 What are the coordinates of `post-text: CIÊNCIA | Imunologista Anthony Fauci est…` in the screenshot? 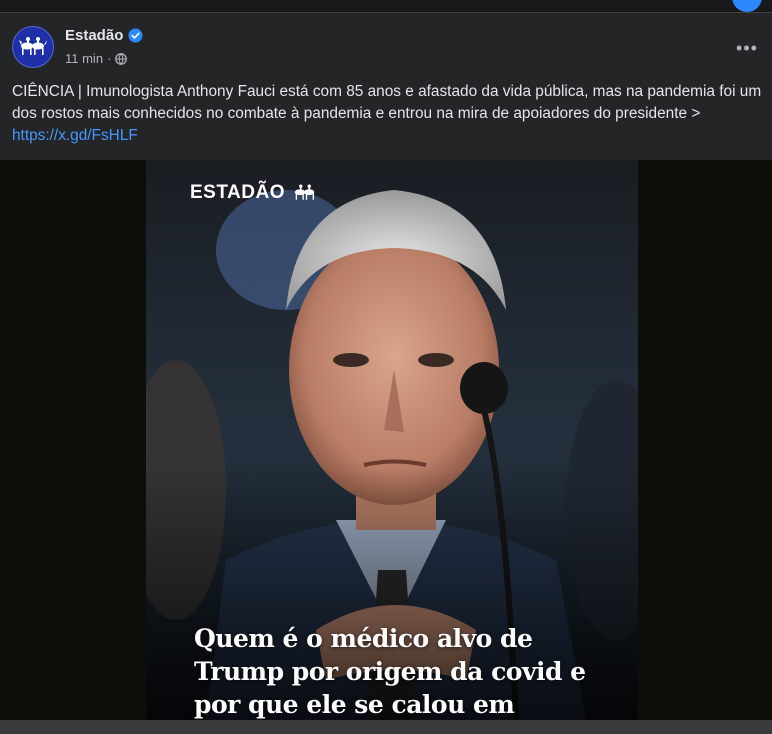 It's located at (390, 114).